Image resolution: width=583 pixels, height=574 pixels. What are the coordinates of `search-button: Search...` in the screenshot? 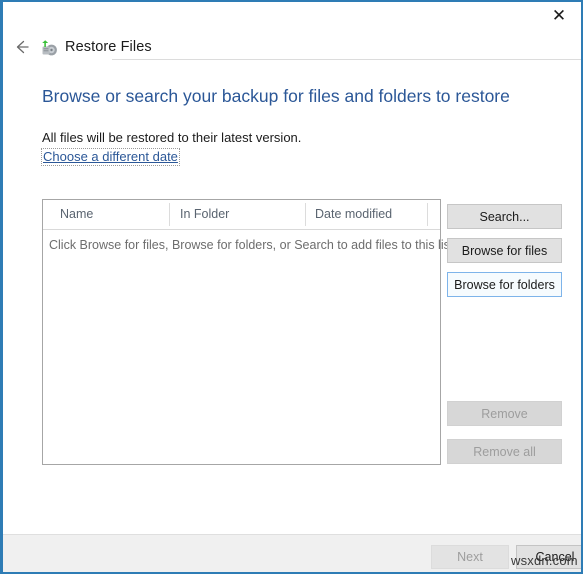 It's located at (504, 216).